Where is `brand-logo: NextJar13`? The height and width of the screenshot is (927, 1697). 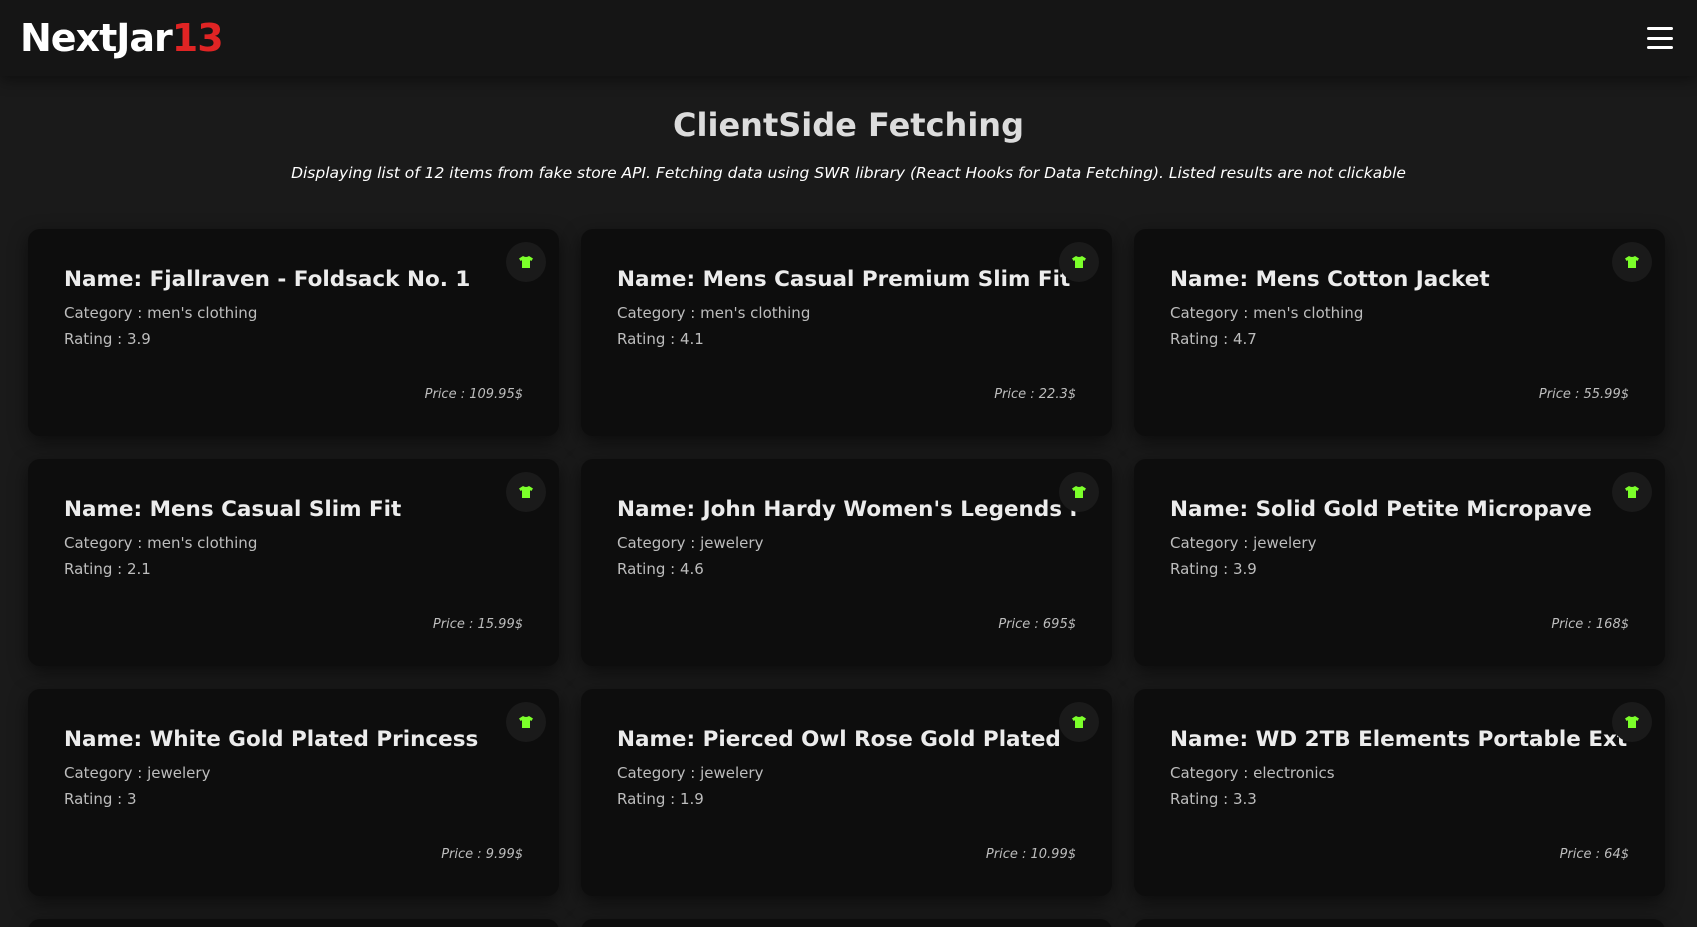
brand-logo: NextJar13 is located at coordinates (122, 38).